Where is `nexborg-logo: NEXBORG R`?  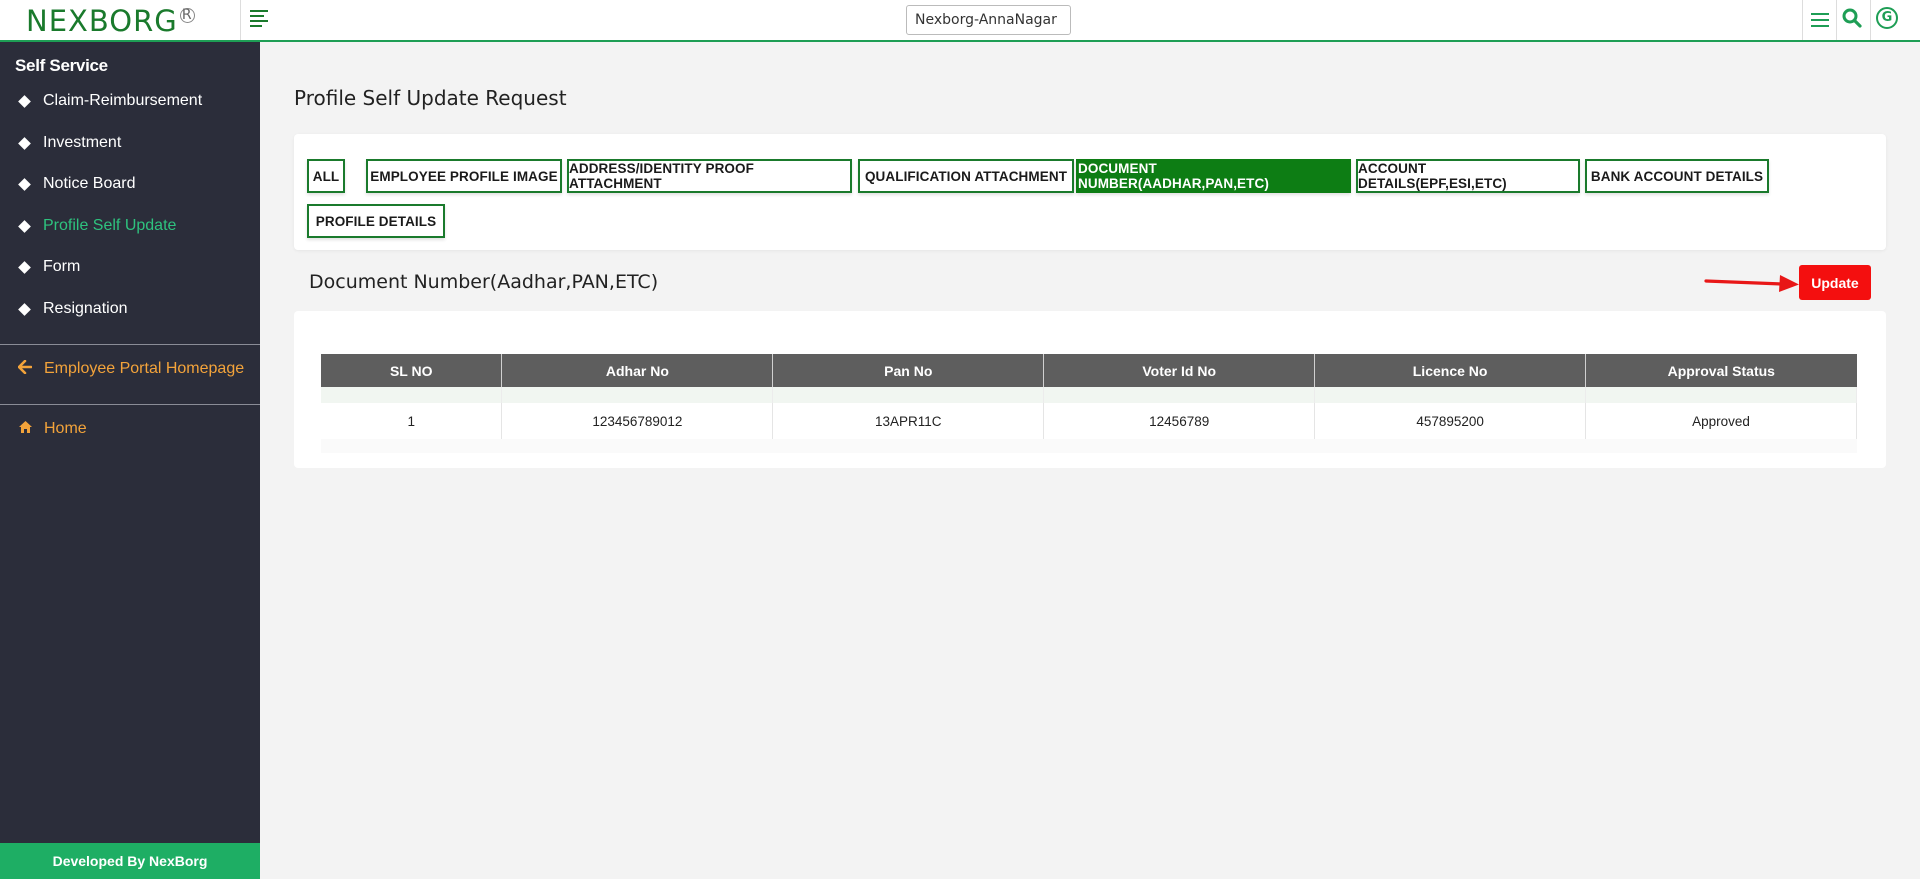 nexborg-logo: NEXBORG R is located at coordinates (110, 21).